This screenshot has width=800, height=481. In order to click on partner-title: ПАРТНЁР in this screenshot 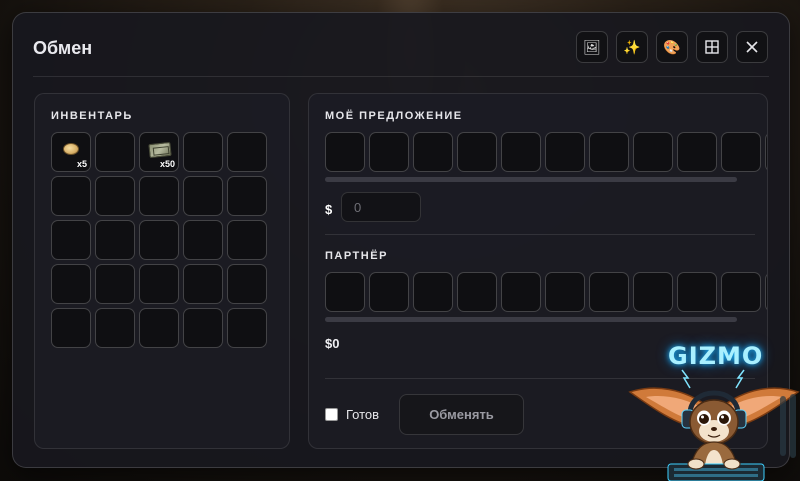, I will do `click(356, 256)`.